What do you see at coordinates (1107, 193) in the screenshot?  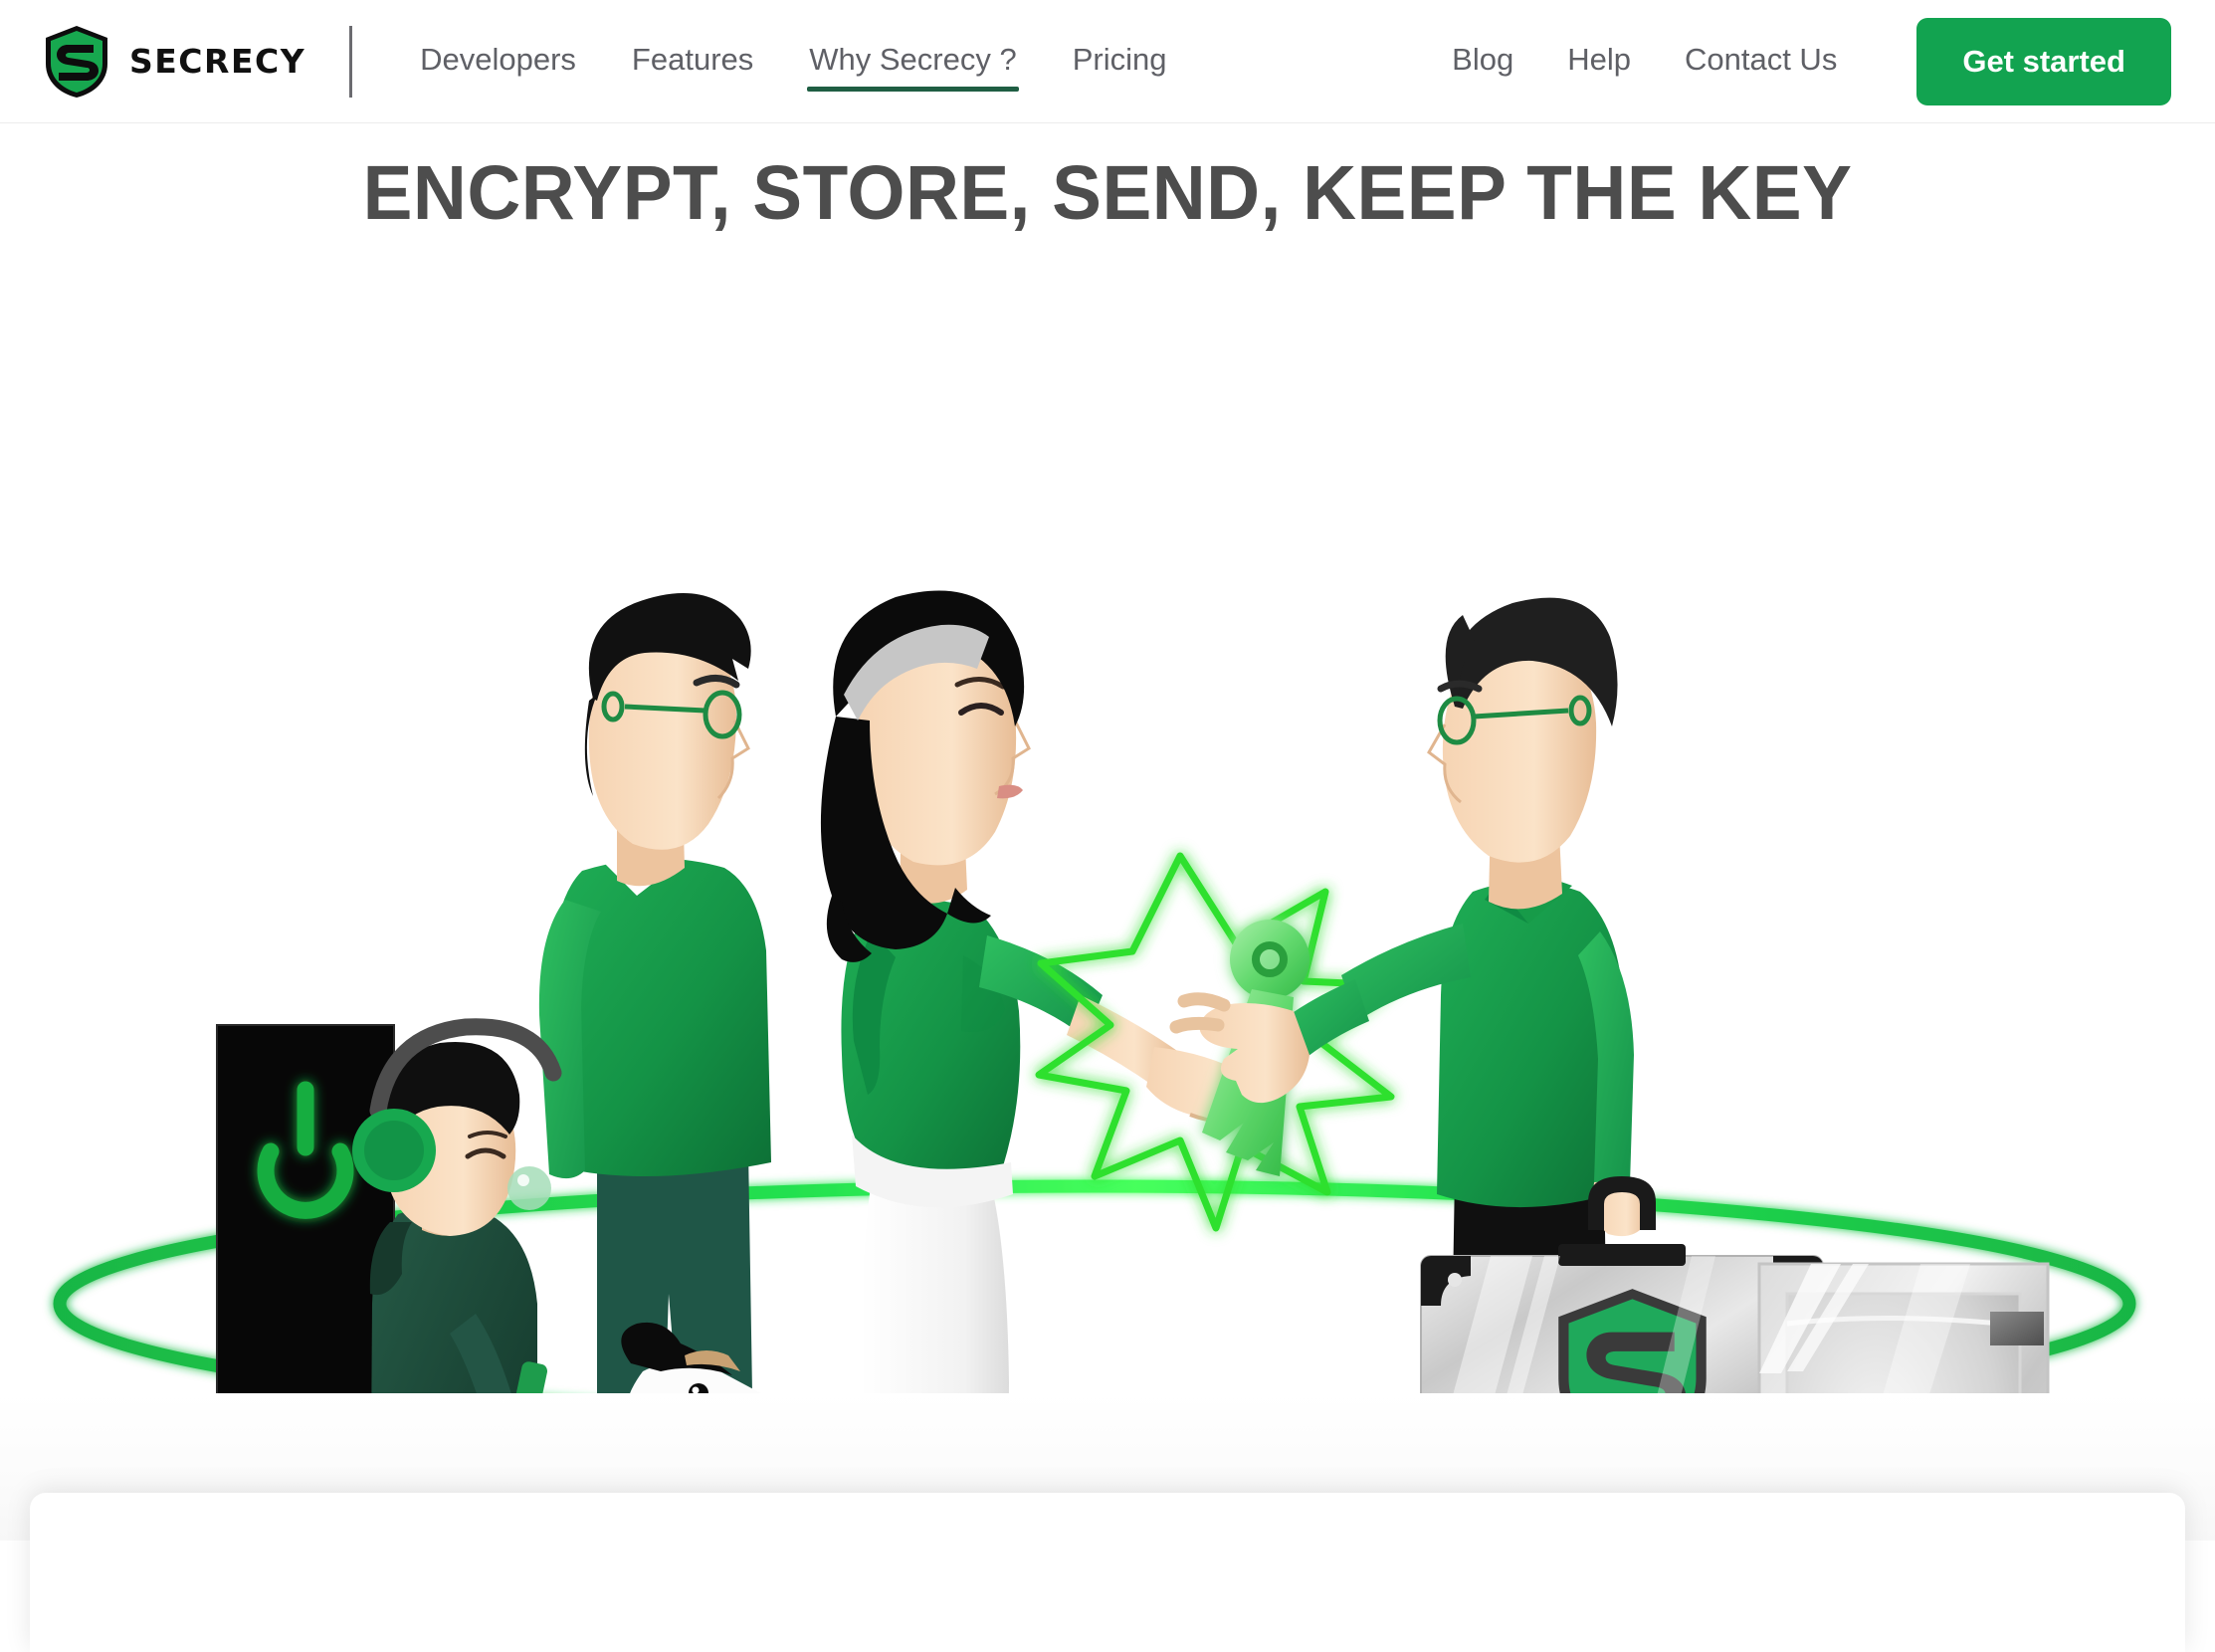 I see `page-title: ENCRYPT, STORE, SEND, KEEP THE KEY` at bounding box center [1107, 193].